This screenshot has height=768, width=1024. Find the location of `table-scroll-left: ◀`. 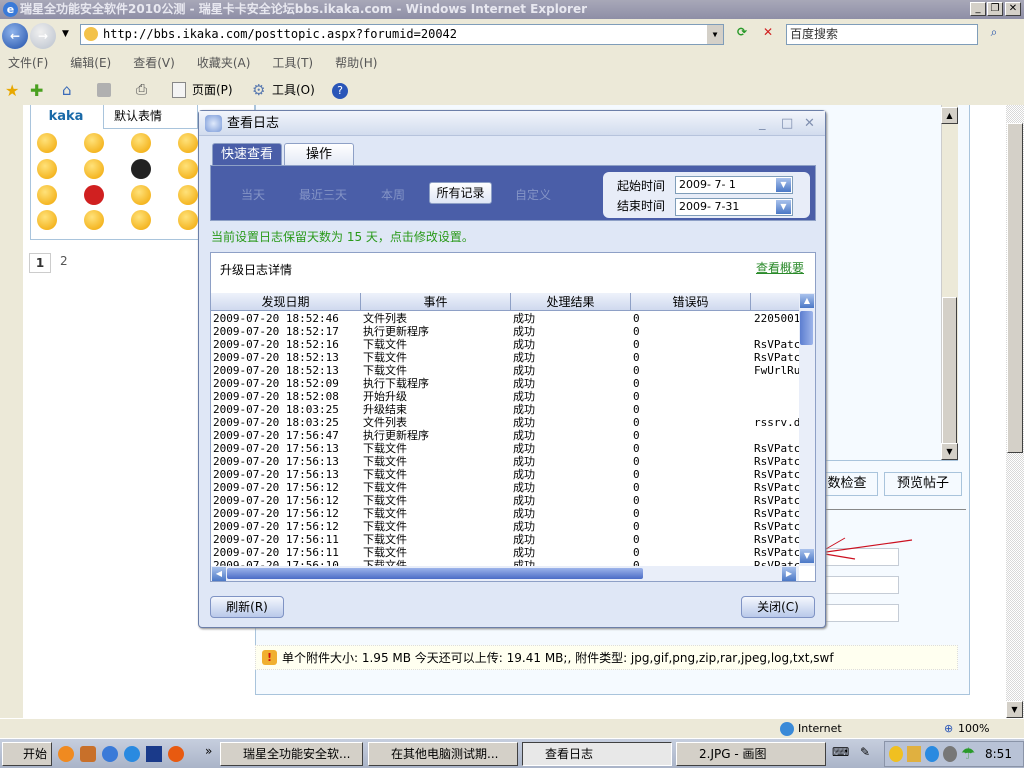

table-scroll-left: ◀ is located at coordinates (219, 574).